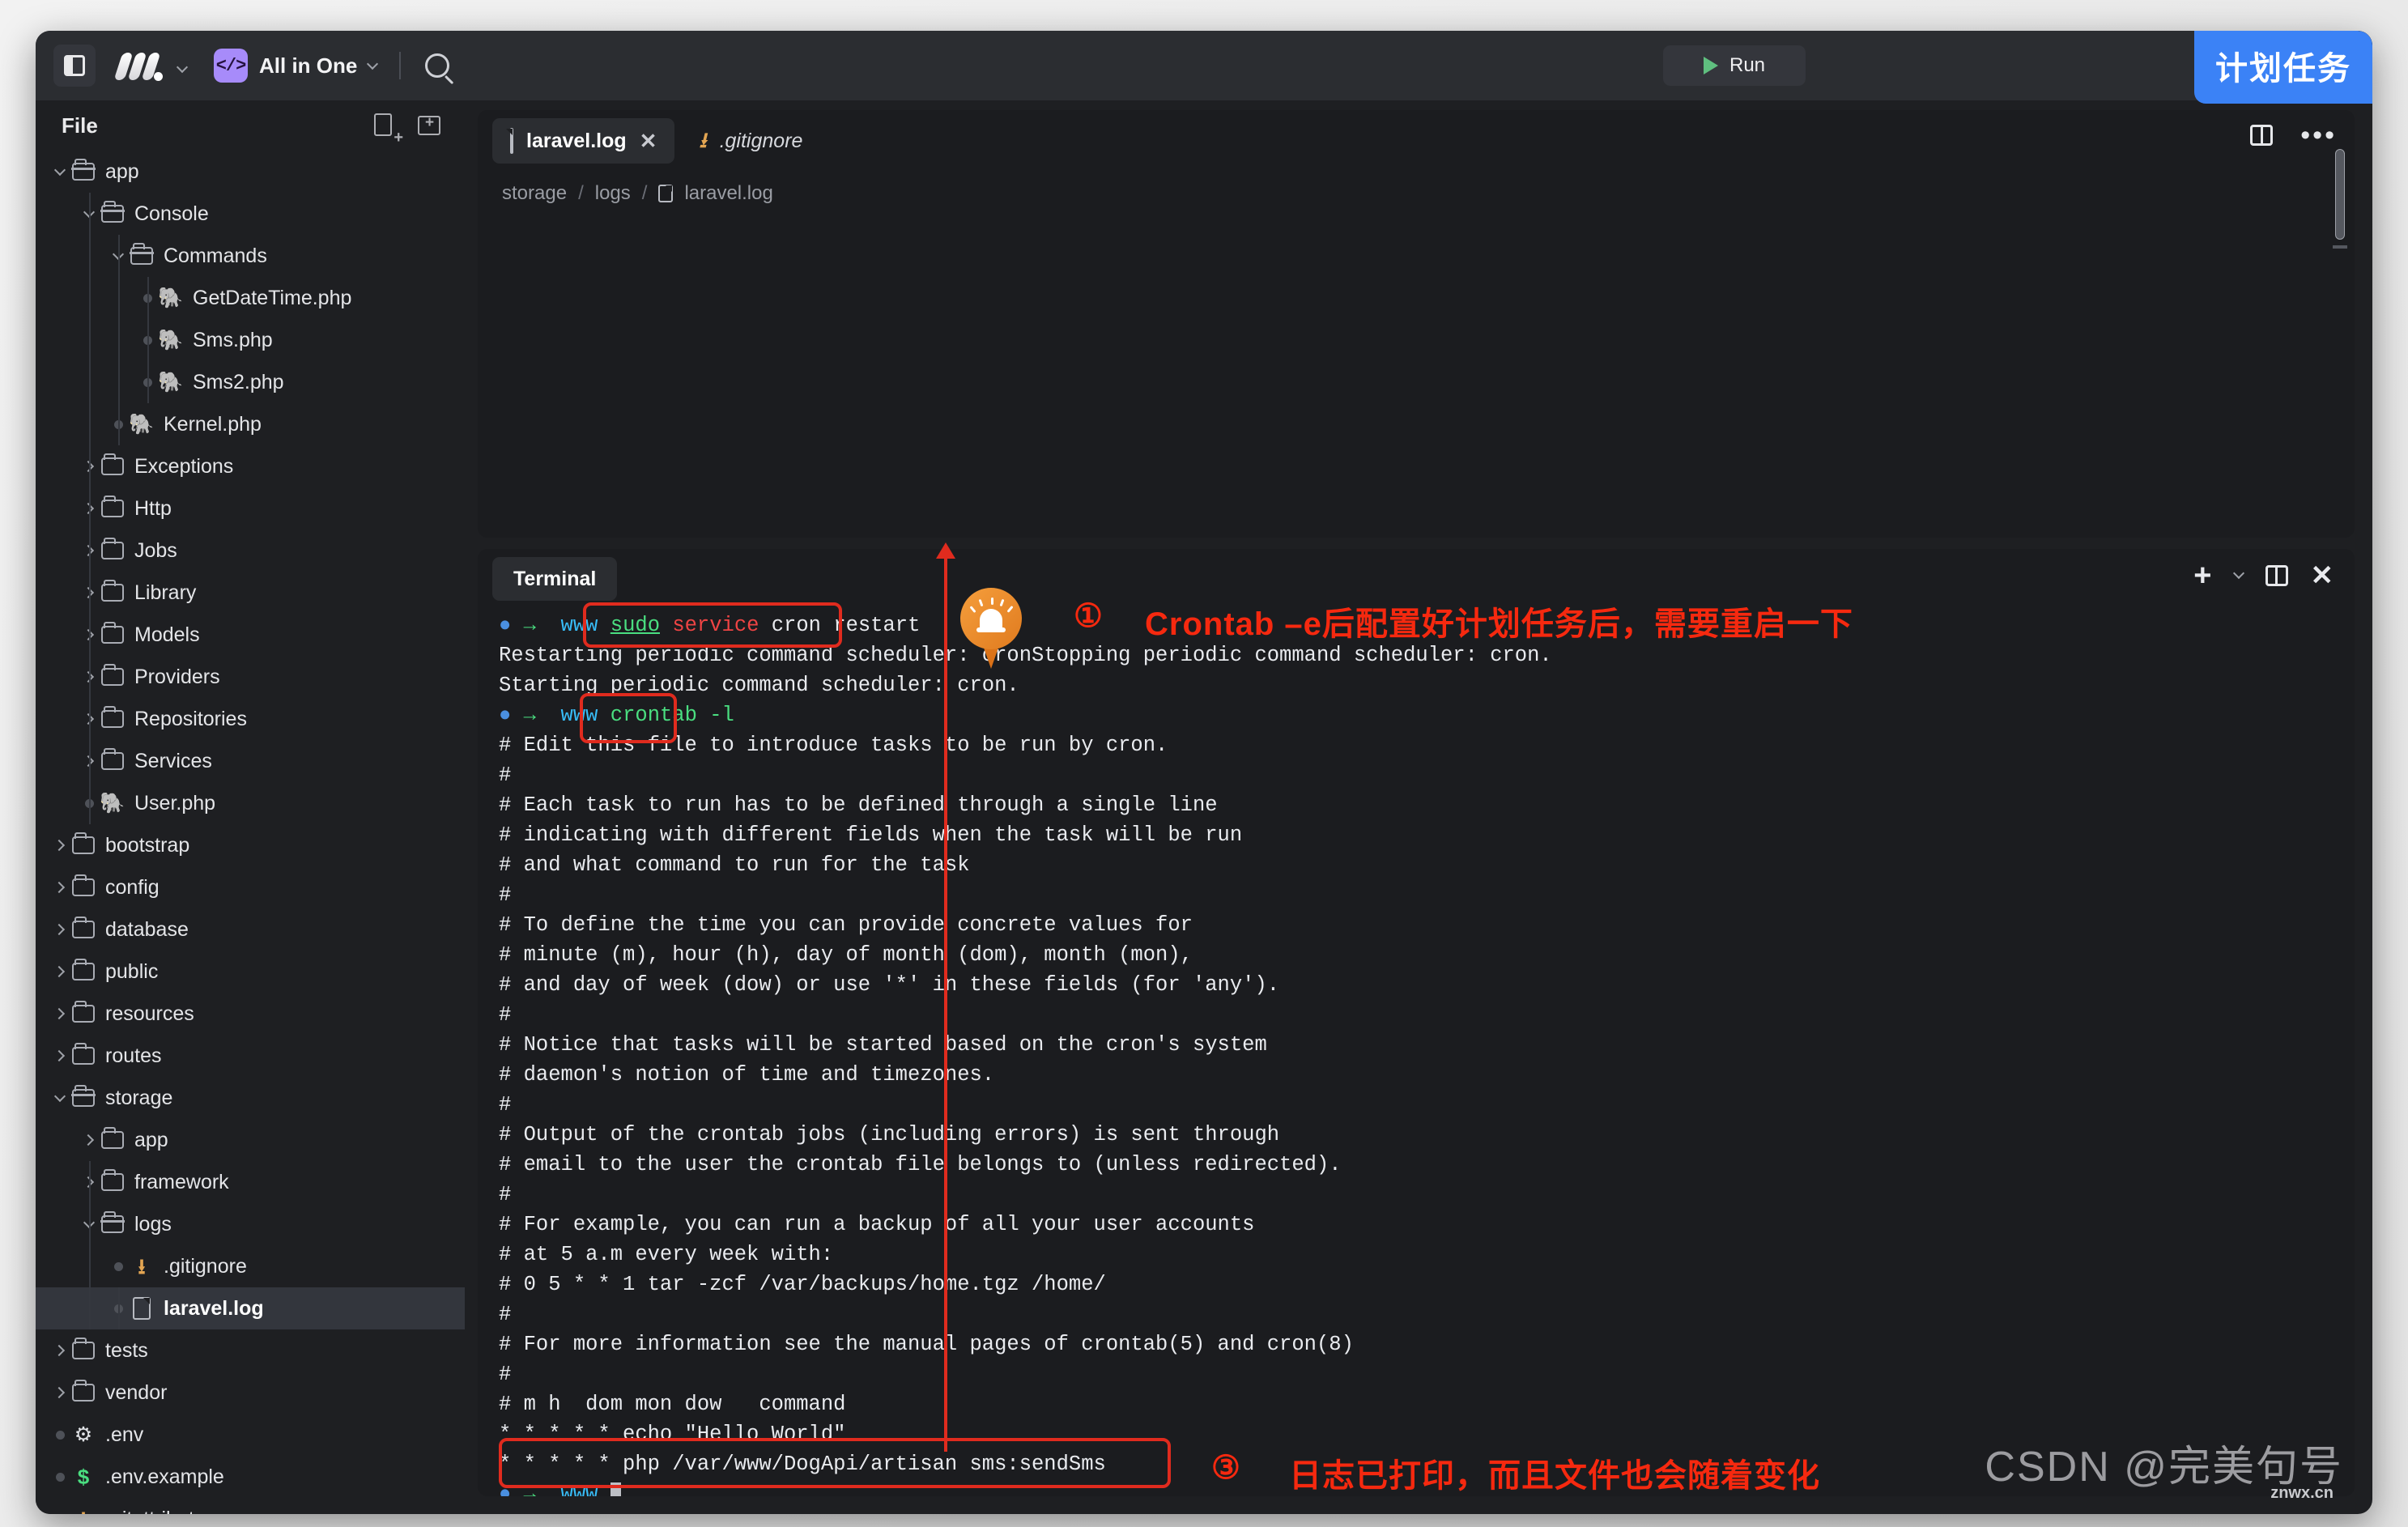 This screenshot has height=1527, width=2408. I want to click on logo-dropdown-button, so click(183, 67).